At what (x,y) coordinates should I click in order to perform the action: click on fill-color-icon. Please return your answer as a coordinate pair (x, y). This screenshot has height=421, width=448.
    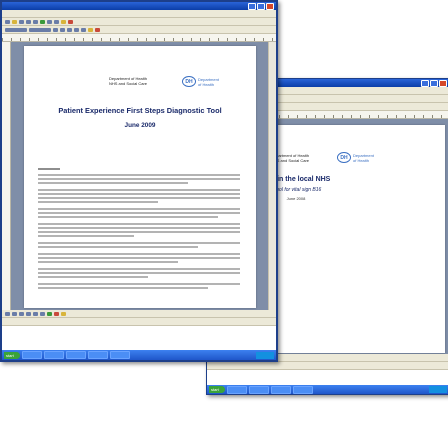
    Looking at the image, I should click on (49, 313).